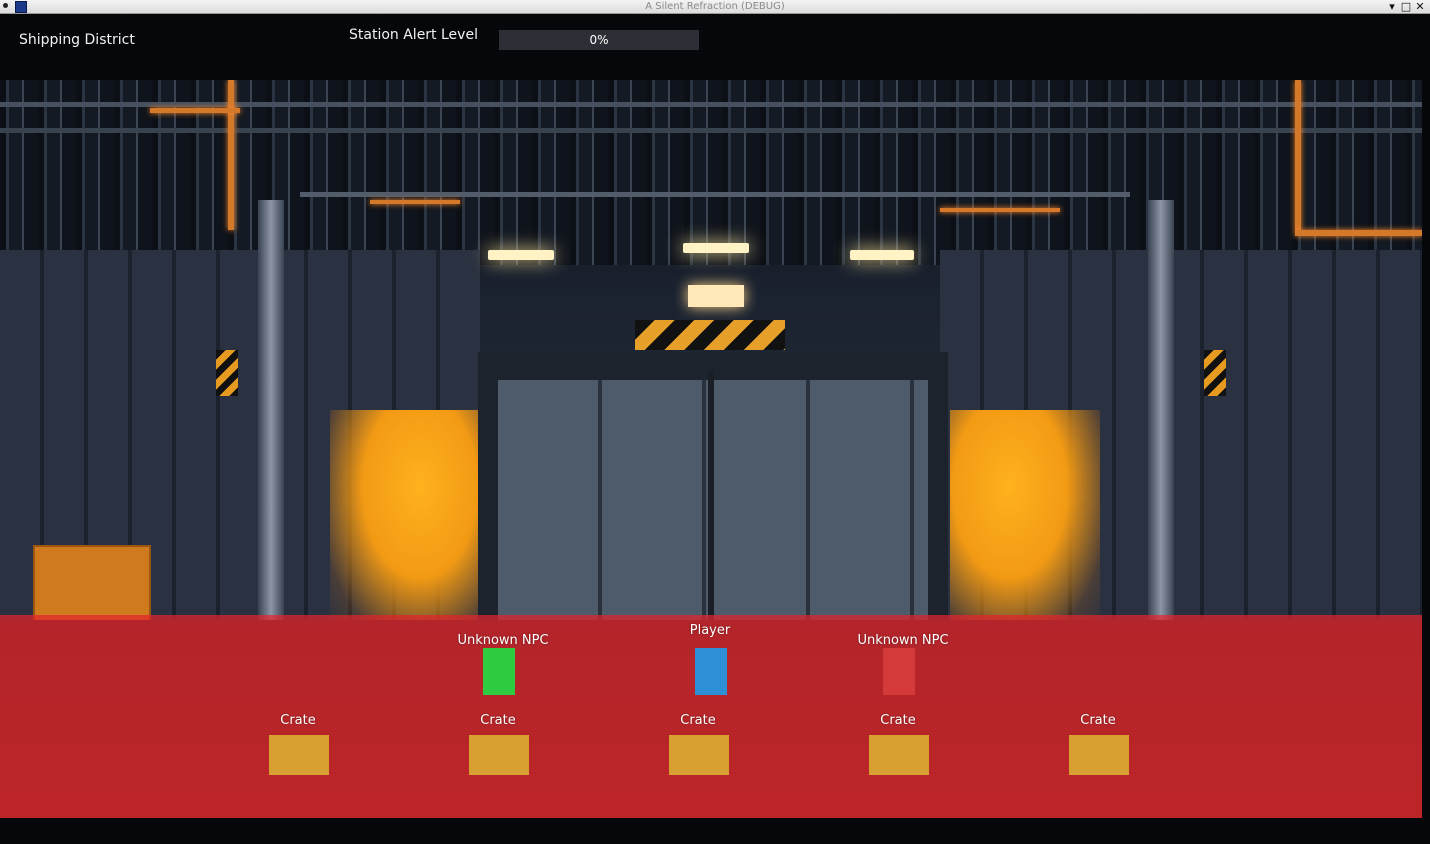  Describe the element at coordinates (710, 630) in the screenshot. I see `player-label: Player` at that location.